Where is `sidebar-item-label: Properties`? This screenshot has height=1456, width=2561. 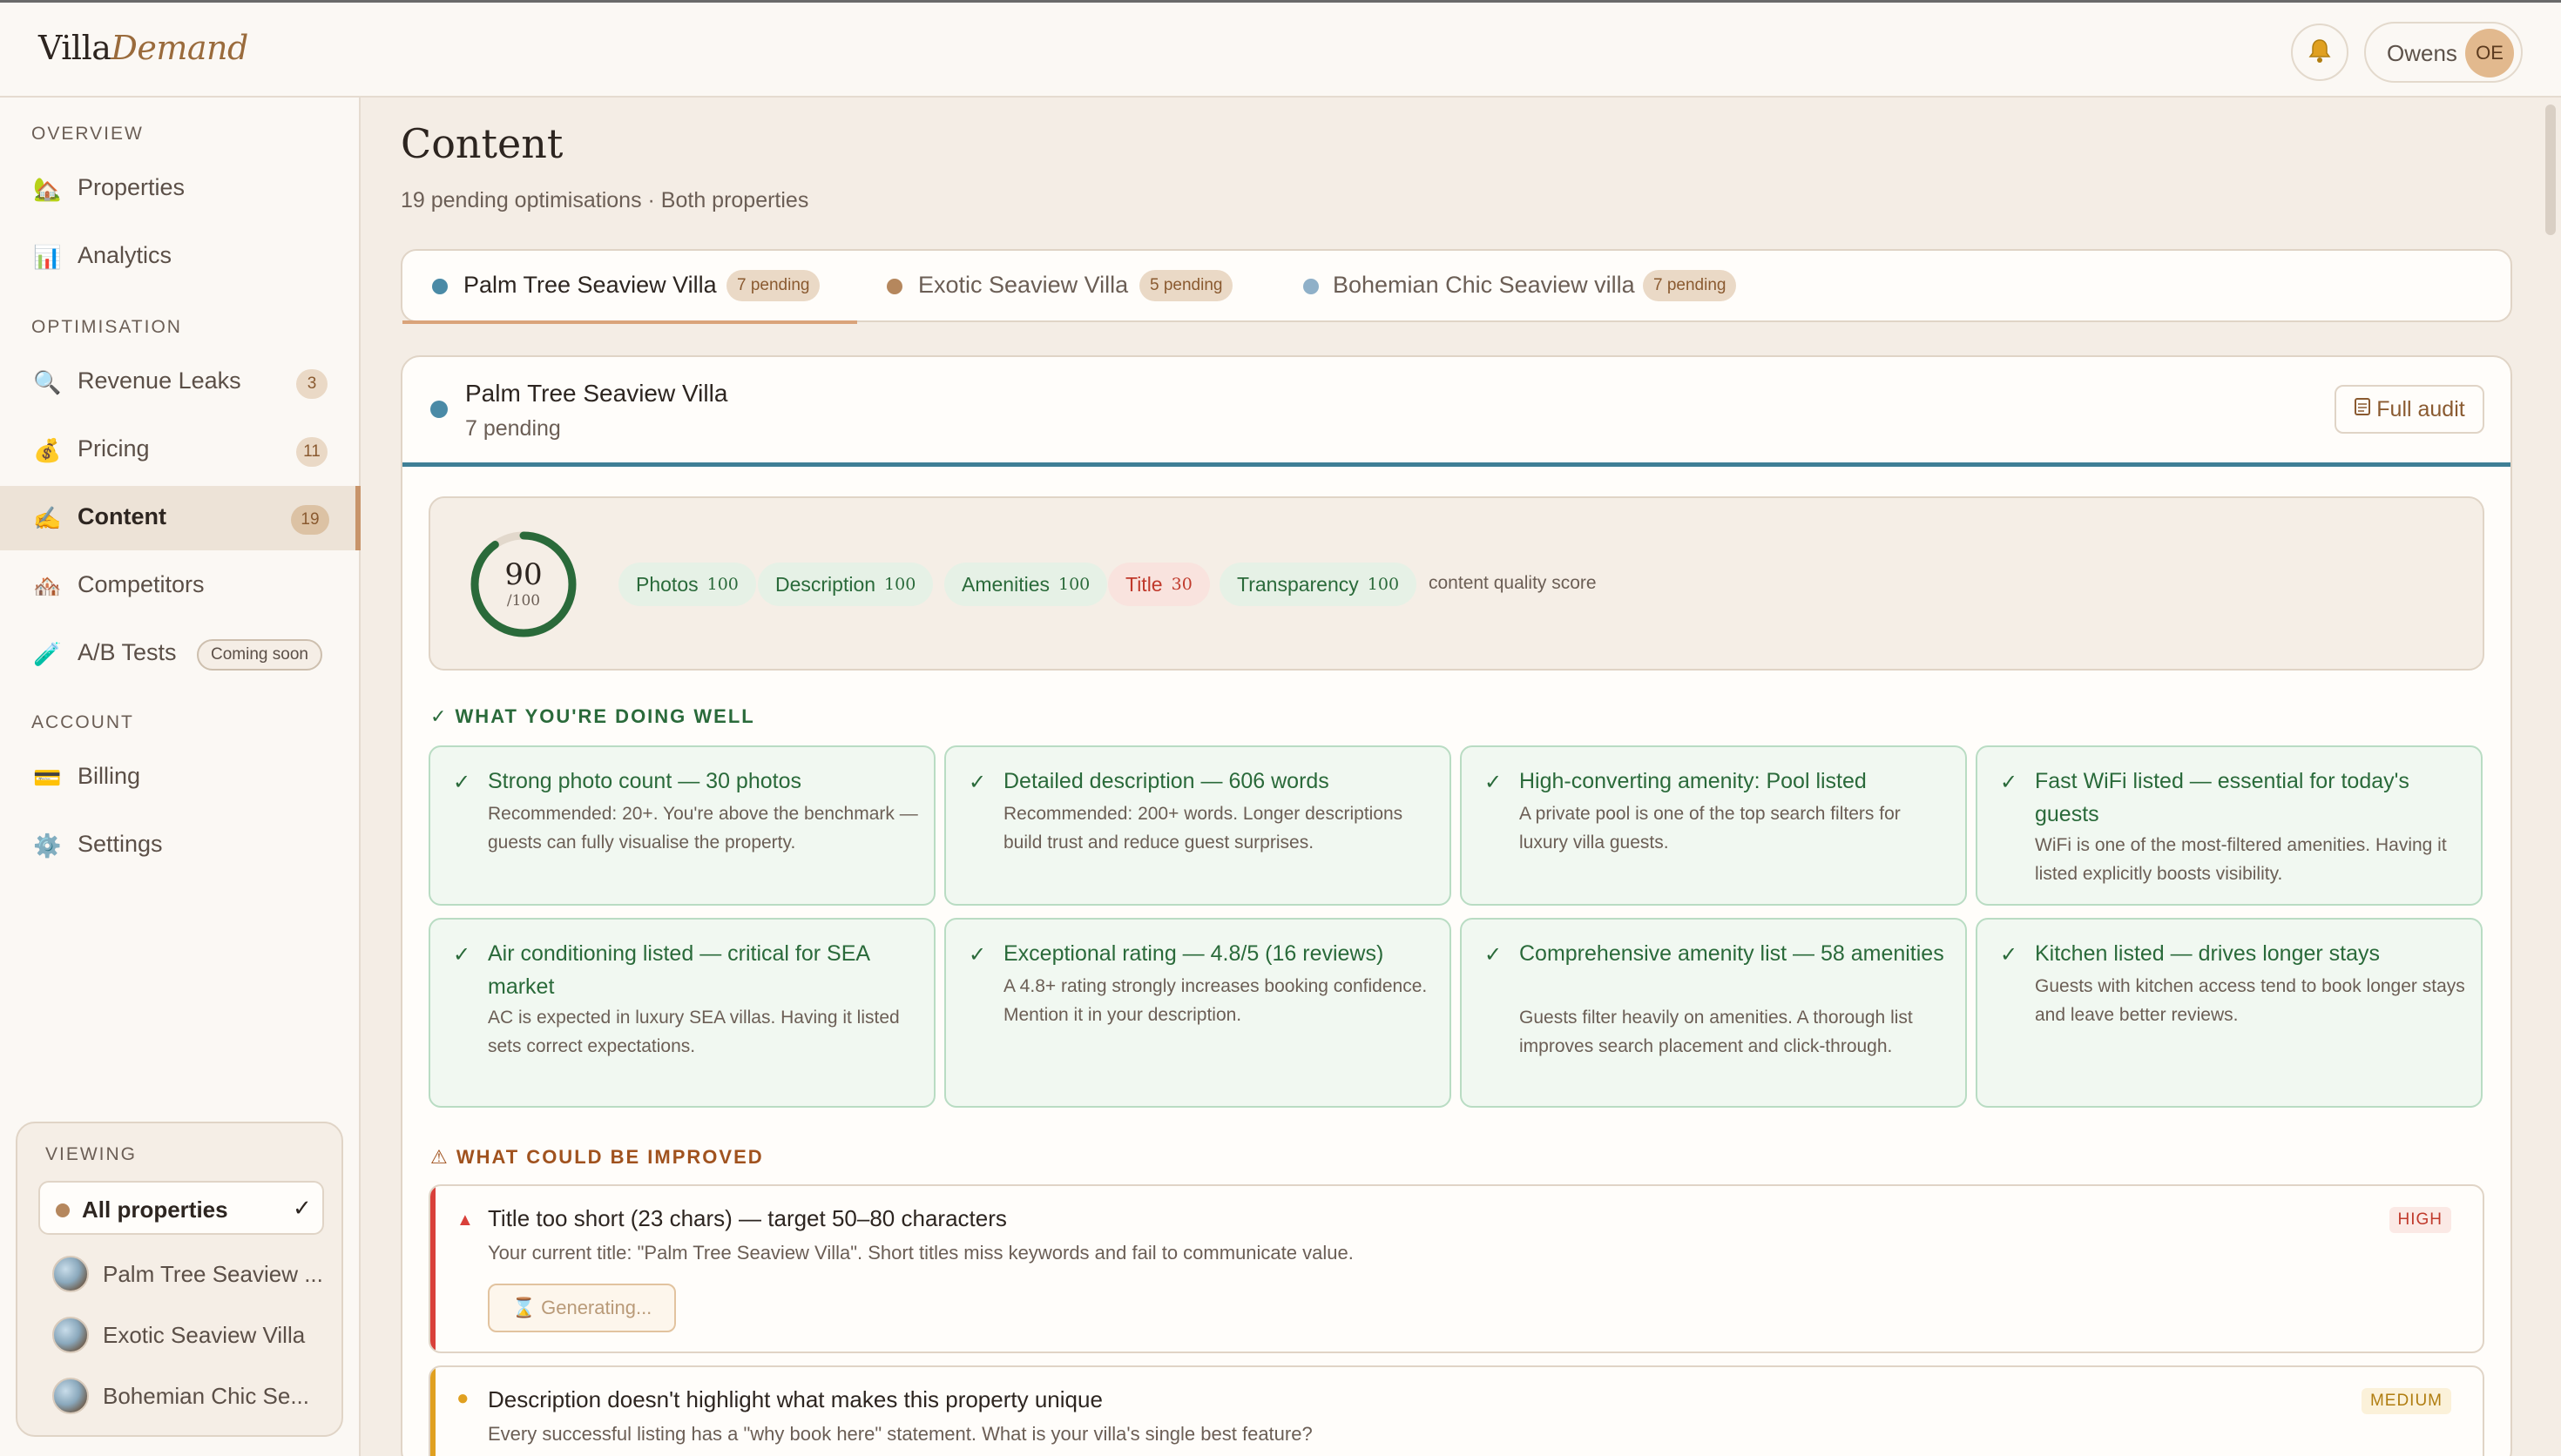 sidebar-item-label: Properties is located at coordinates (132, 187).